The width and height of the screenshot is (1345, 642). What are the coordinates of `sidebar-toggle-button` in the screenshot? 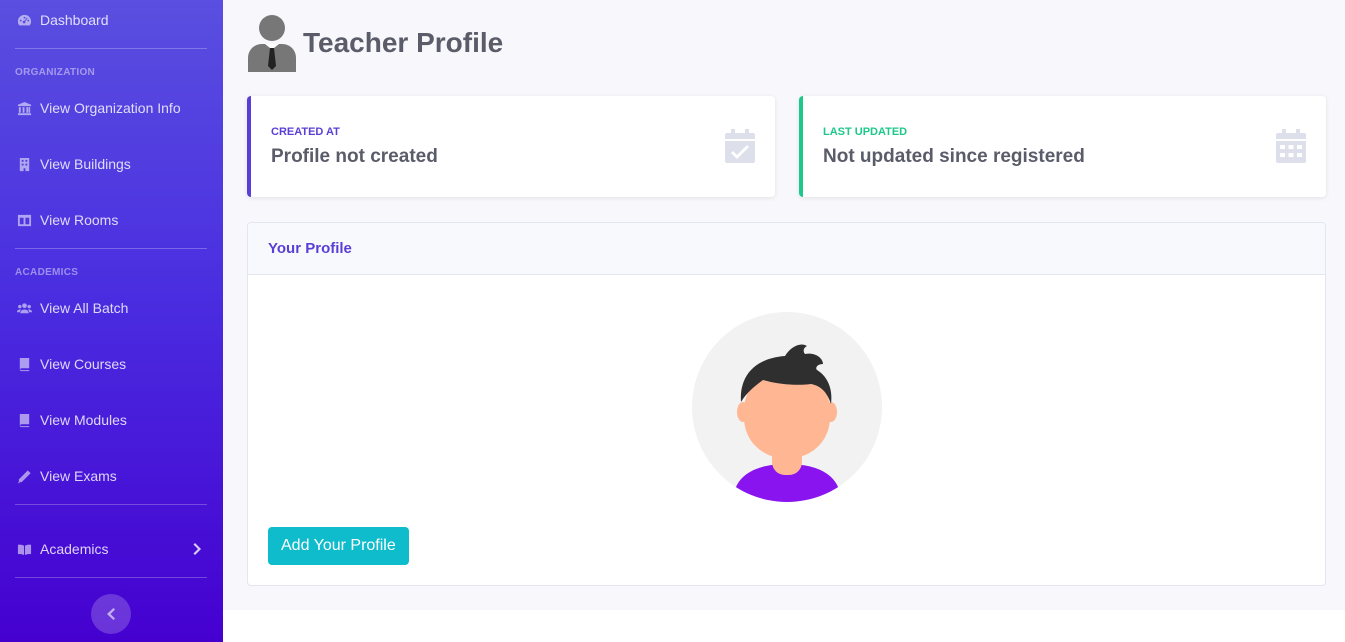 It's located at (111, 614).